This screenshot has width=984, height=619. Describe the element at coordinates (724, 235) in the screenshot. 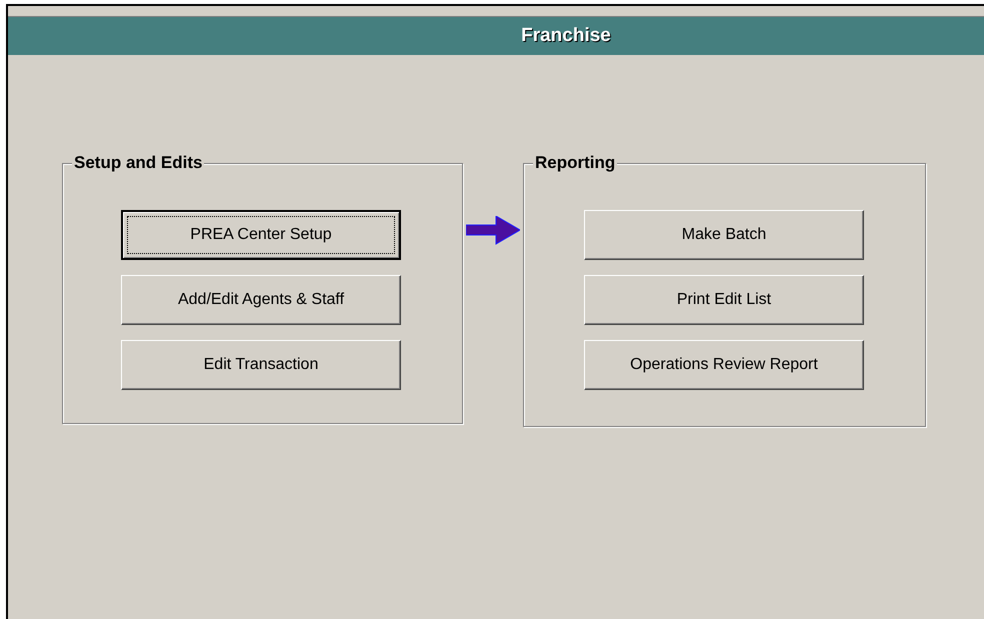

I see `action-button: Make Batch` at that location.